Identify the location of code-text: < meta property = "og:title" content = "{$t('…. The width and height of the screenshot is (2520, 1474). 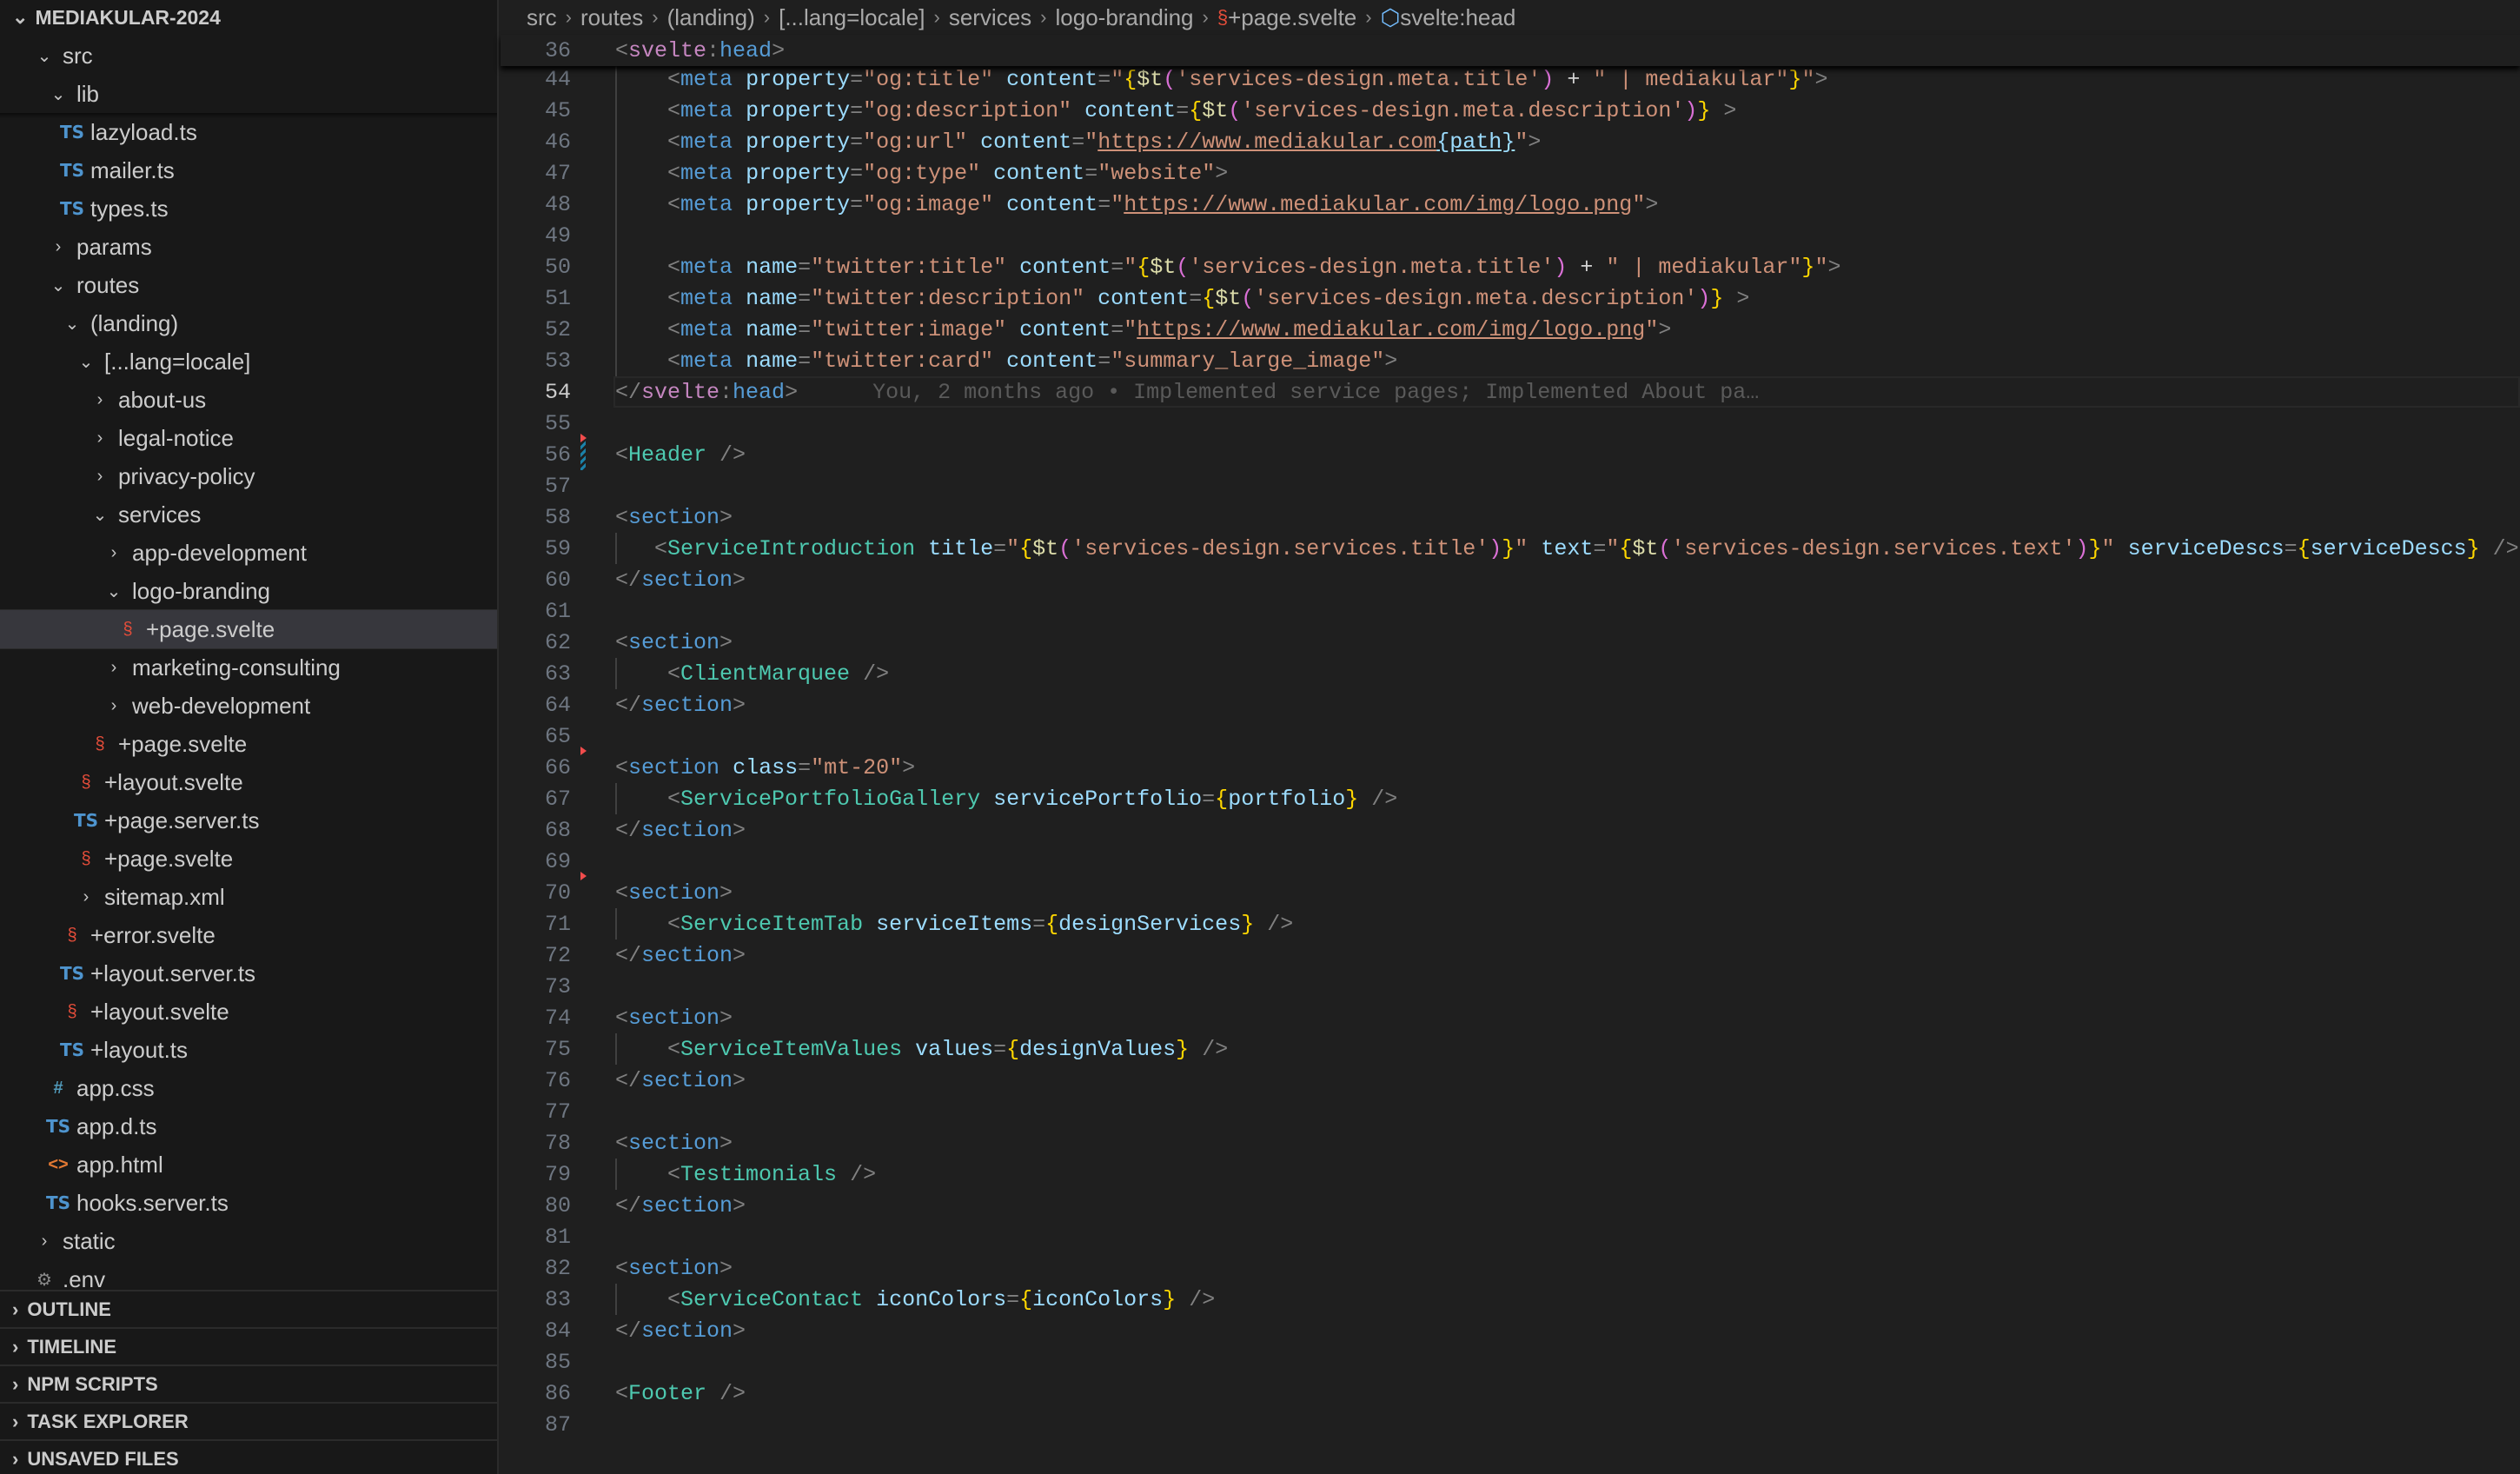
(1221, 79).